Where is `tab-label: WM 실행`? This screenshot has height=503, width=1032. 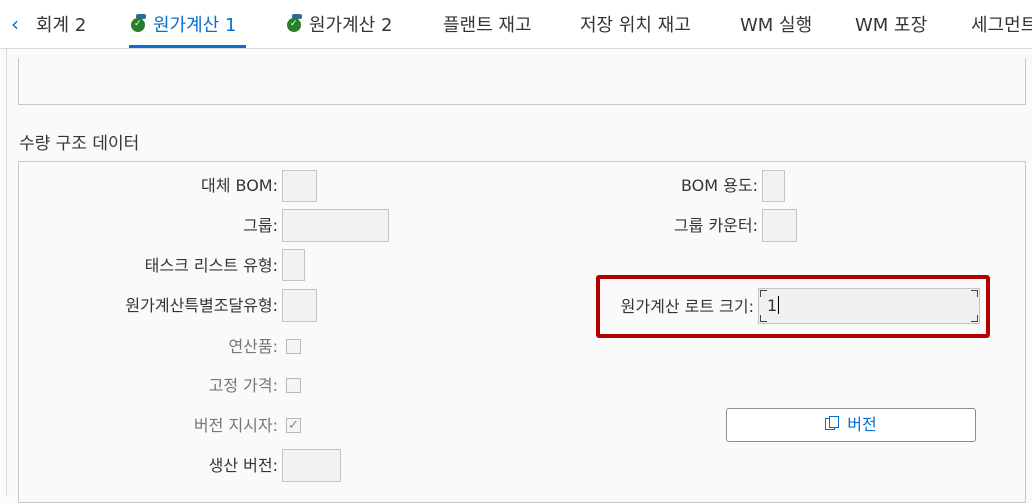
tab-label: WM 실행 is located at coordinates (776, 25).